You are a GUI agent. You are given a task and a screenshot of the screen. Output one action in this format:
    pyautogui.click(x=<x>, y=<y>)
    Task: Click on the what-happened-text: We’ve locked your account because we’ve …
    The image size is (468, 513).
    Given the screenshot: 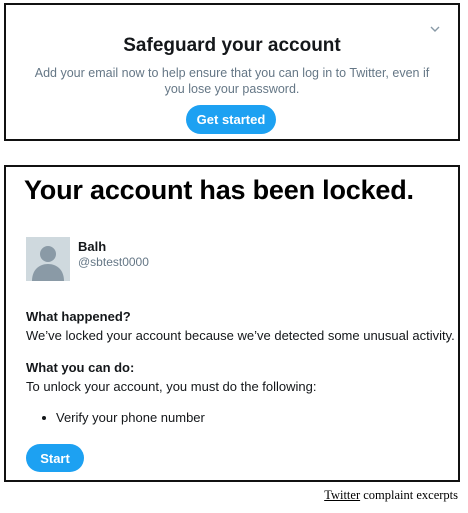 What is the action you would take?
    pyautogui.click(x=240, y=335)
    